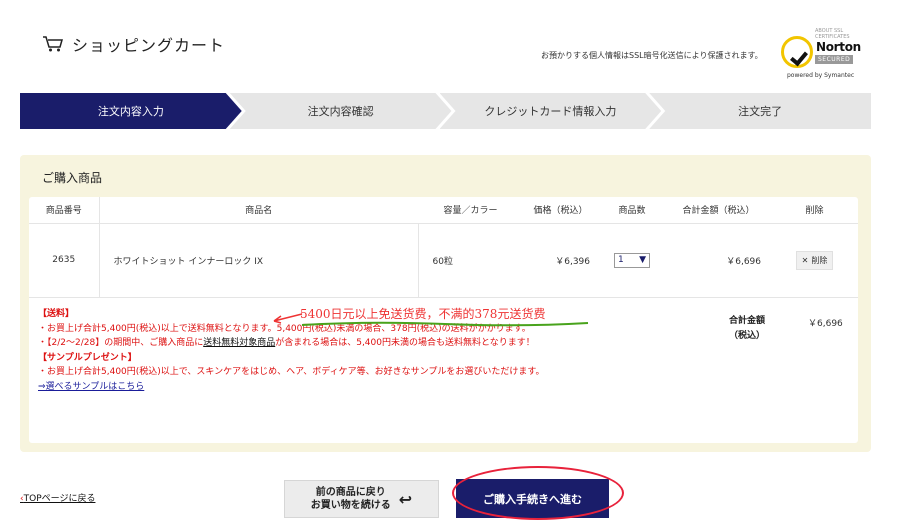 This screenshot has width=900, height=524. Describe the element at coordinates (832, 34) in the screenshot. I see `norton-tiny-text: ABOUT SSL CERTIFICATES` at that location.